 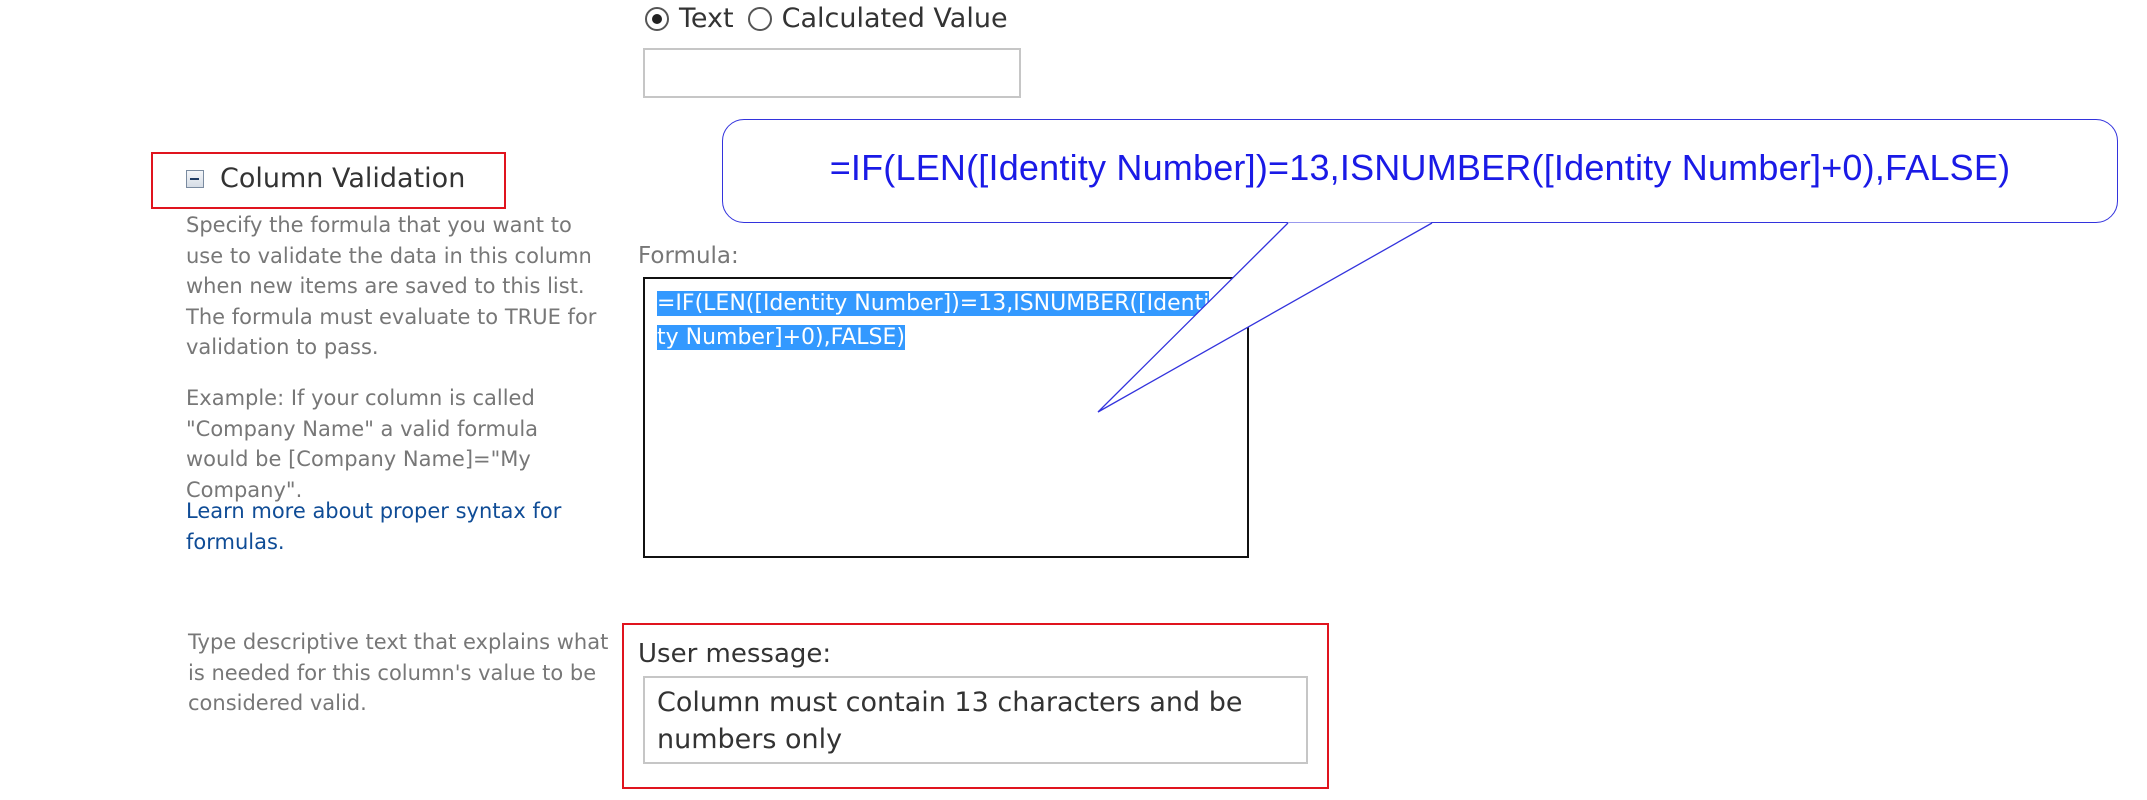 I want to click on return-type-radio-group: Text Calculated Value, so click(x=833, y=18).